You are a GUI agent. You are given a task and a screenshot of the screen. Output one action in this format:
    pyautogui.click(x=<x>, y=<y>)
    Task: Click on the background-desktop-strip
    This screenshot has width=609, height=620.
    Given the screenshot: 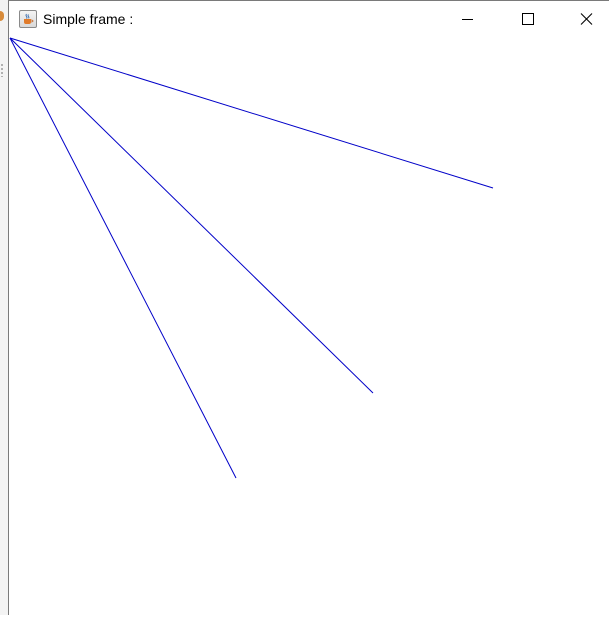 What is the action you would take?
    pyautogui.click(x=4, y=307)
    